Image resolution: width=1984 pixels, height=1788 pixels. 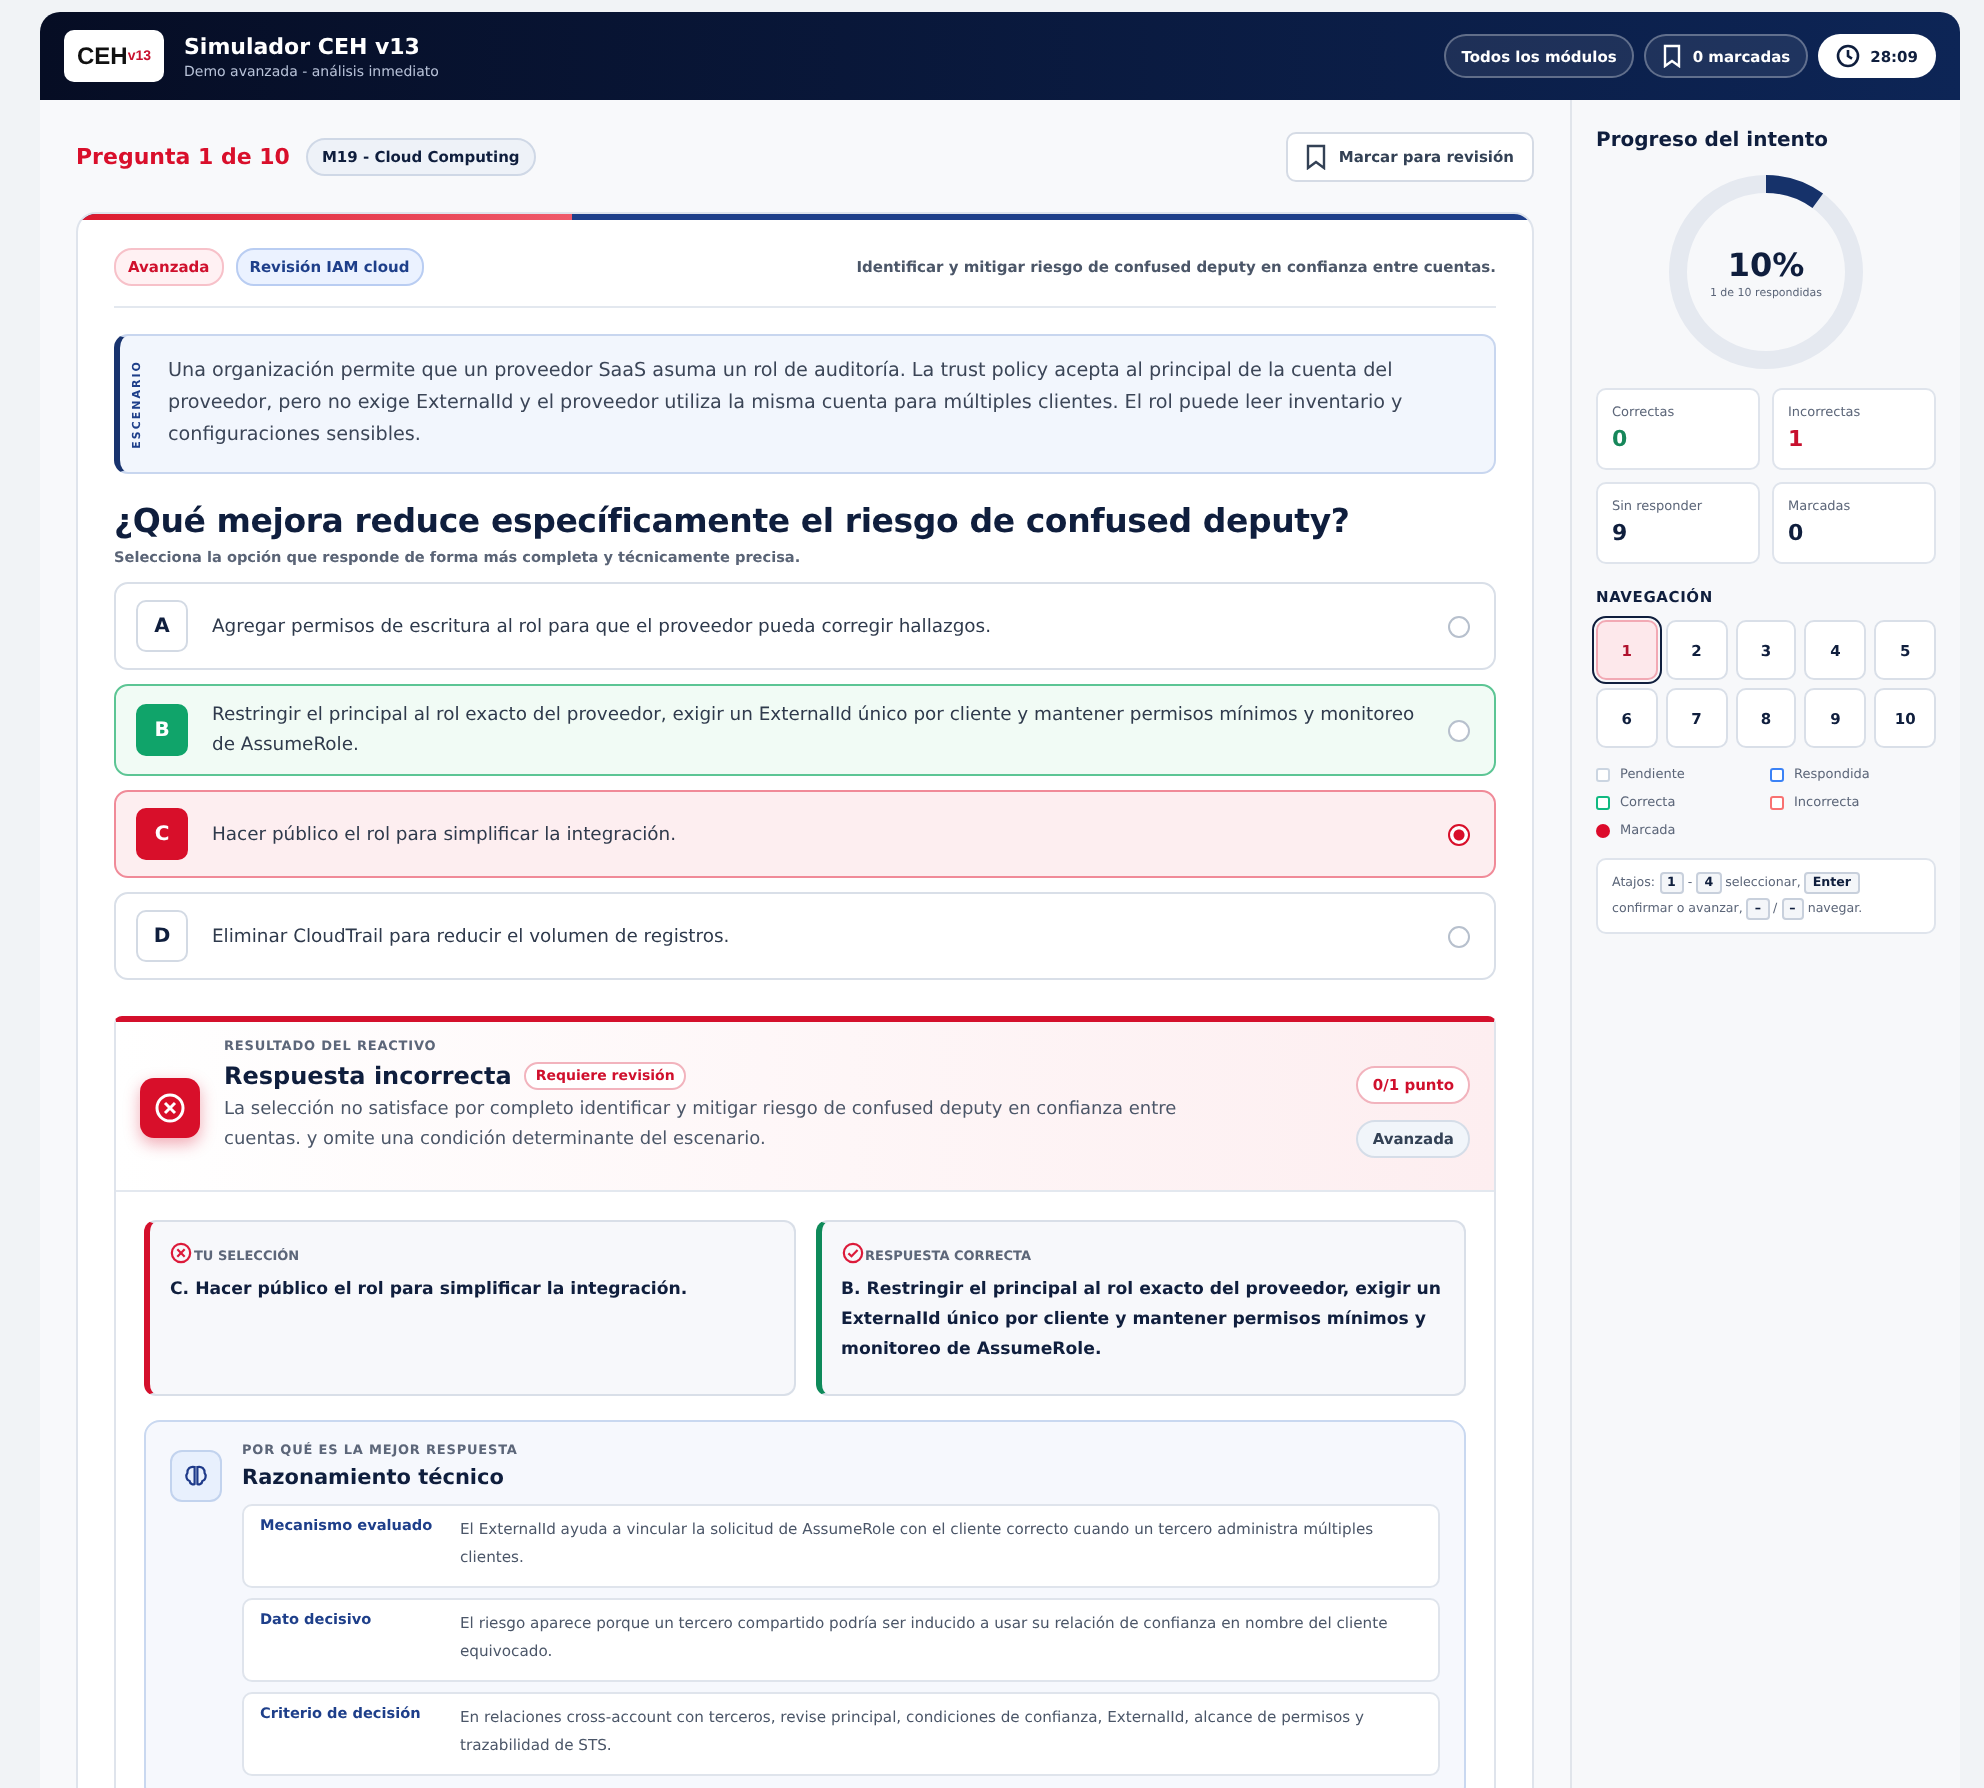 What do you see at coordinates (162, 936) in the screenshot?
I see `option-letter: D` at bounding box center [162, 936].